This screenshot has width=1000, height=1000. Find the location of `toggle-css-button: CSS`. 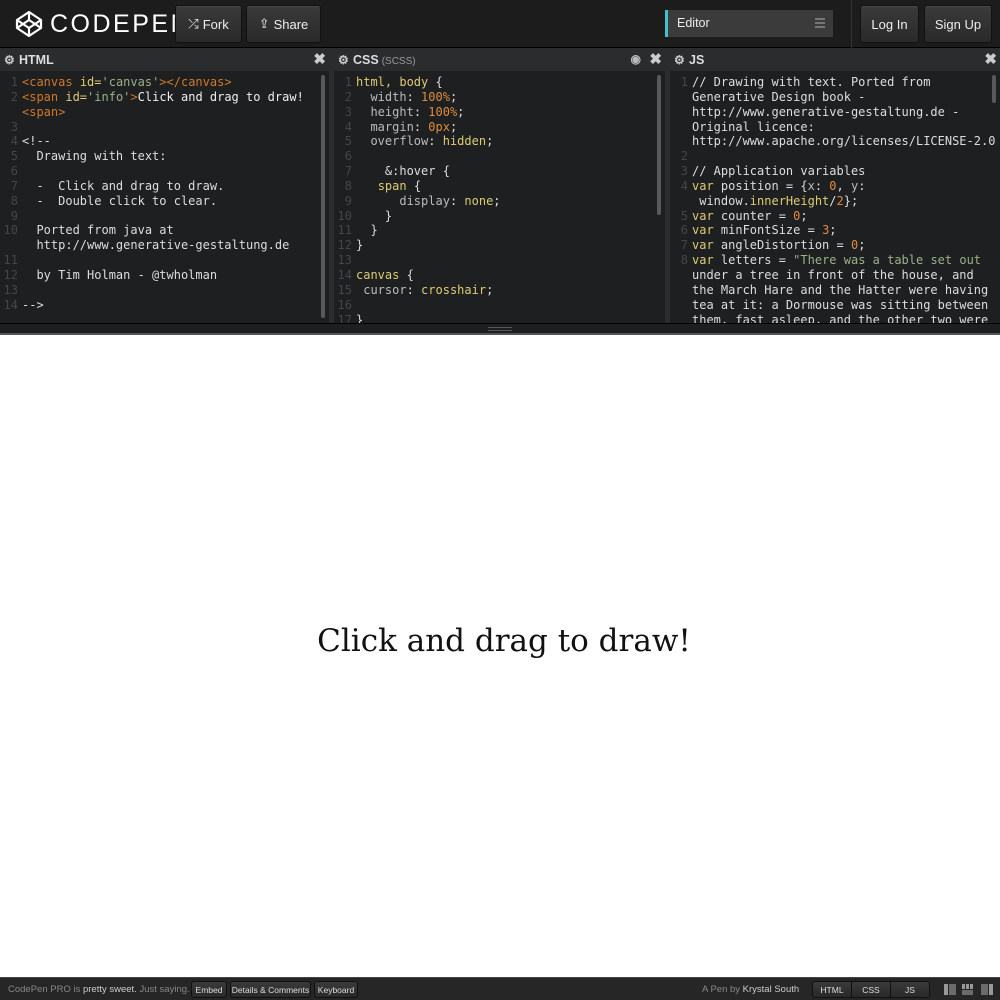

toggle-css-button: CSS is located at coordinates (871, 989).